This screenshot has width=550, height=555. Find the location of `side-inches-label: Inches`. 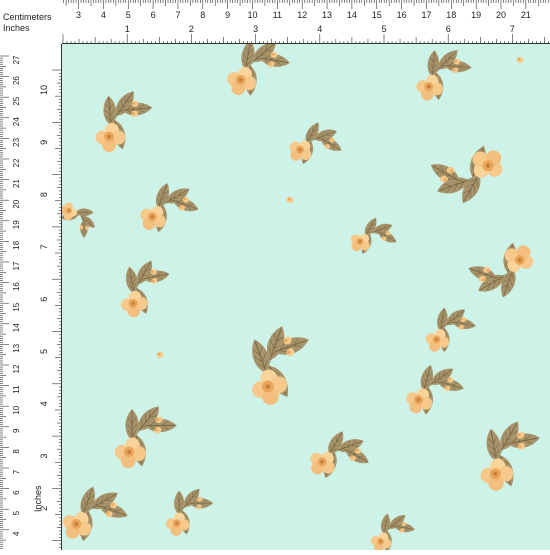

side-inches-label: Inches is located at coordinates (38, 498).